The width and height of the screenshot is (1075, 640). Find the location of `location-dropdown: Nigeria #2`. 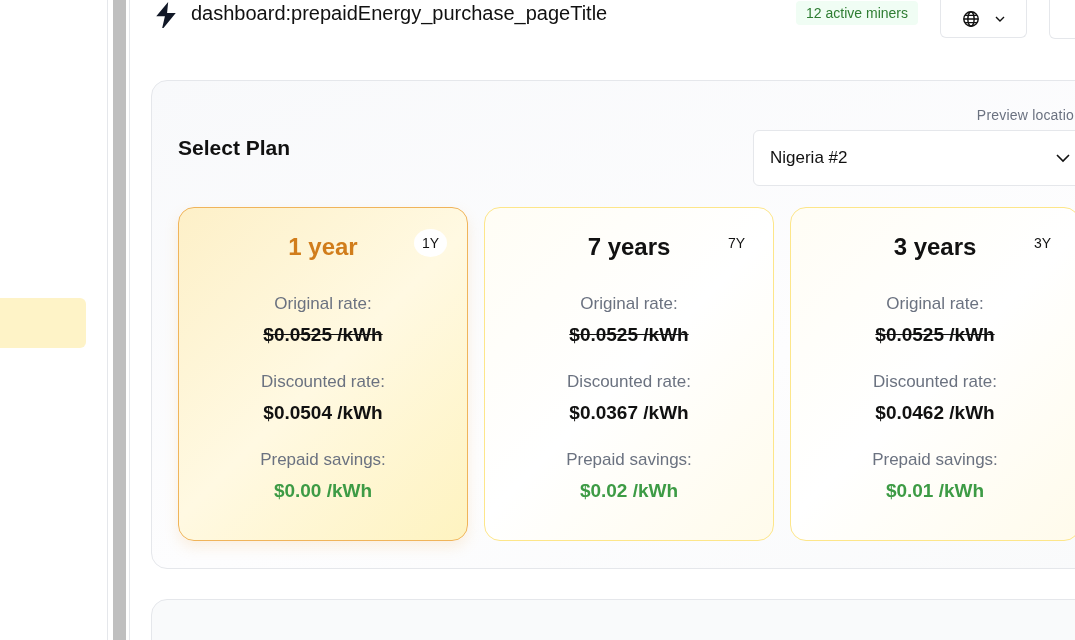

location-dropdown: Nigeria #2 is located at coordinates (914, 158).